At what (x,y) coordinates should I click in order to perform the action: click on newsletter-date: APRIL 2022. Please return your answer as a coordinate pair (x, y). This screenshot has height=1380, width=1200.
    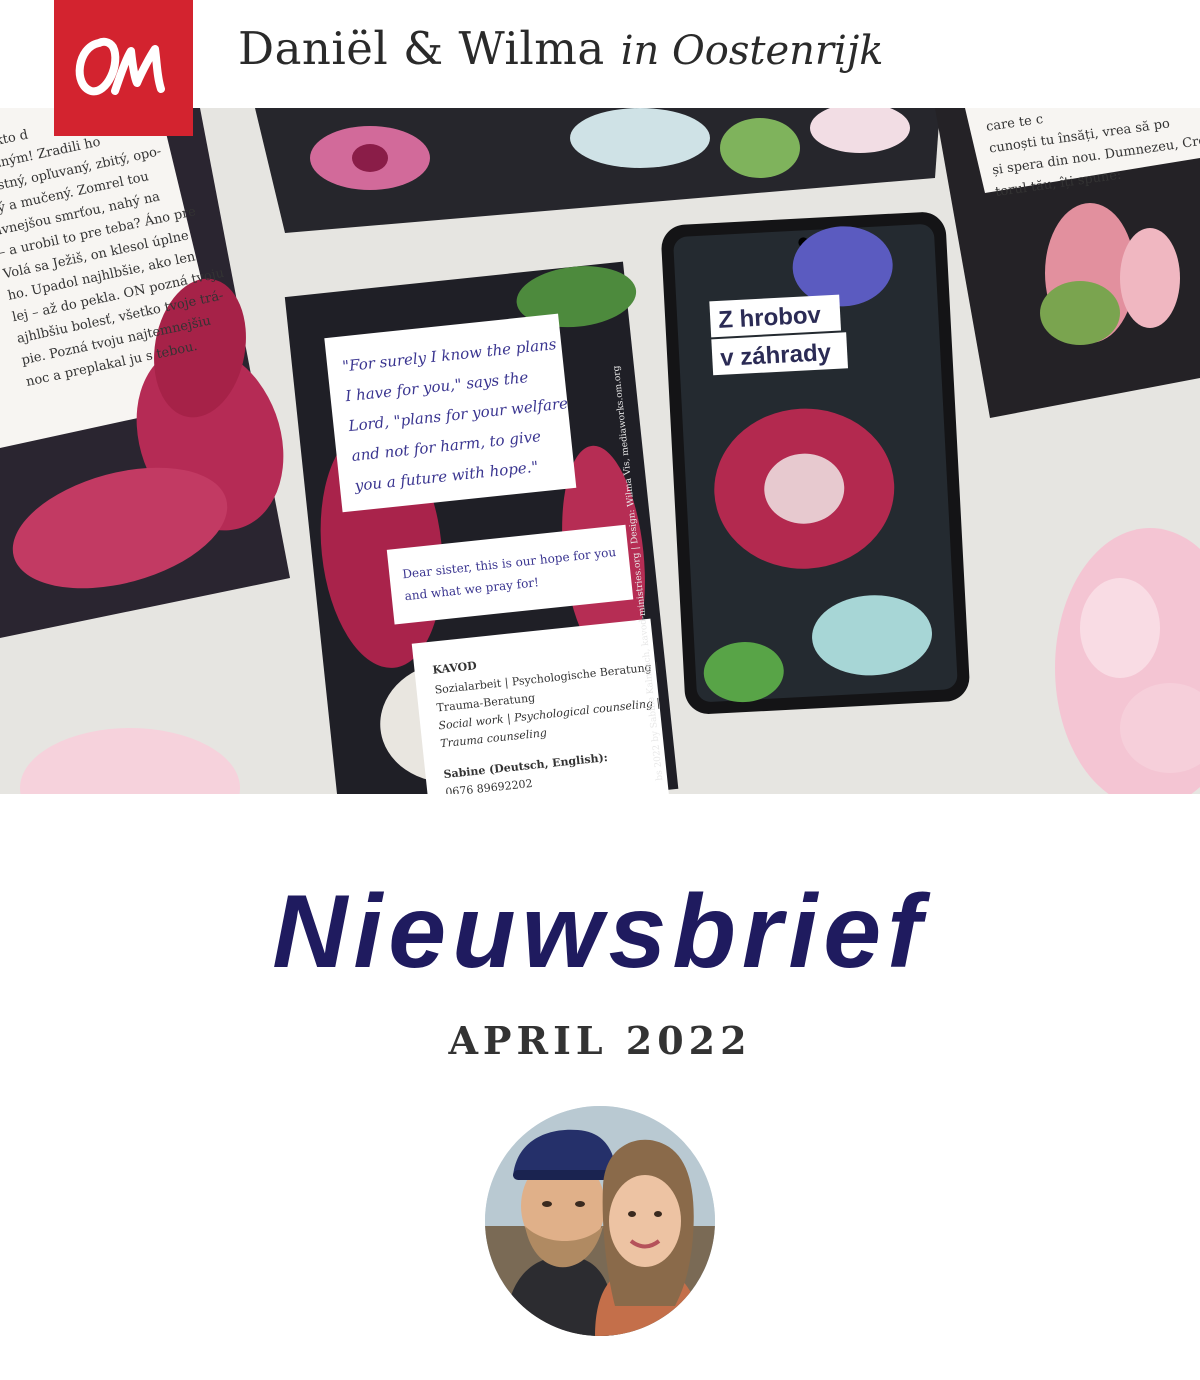
    Looking at the image, I should click on (600, 1040).